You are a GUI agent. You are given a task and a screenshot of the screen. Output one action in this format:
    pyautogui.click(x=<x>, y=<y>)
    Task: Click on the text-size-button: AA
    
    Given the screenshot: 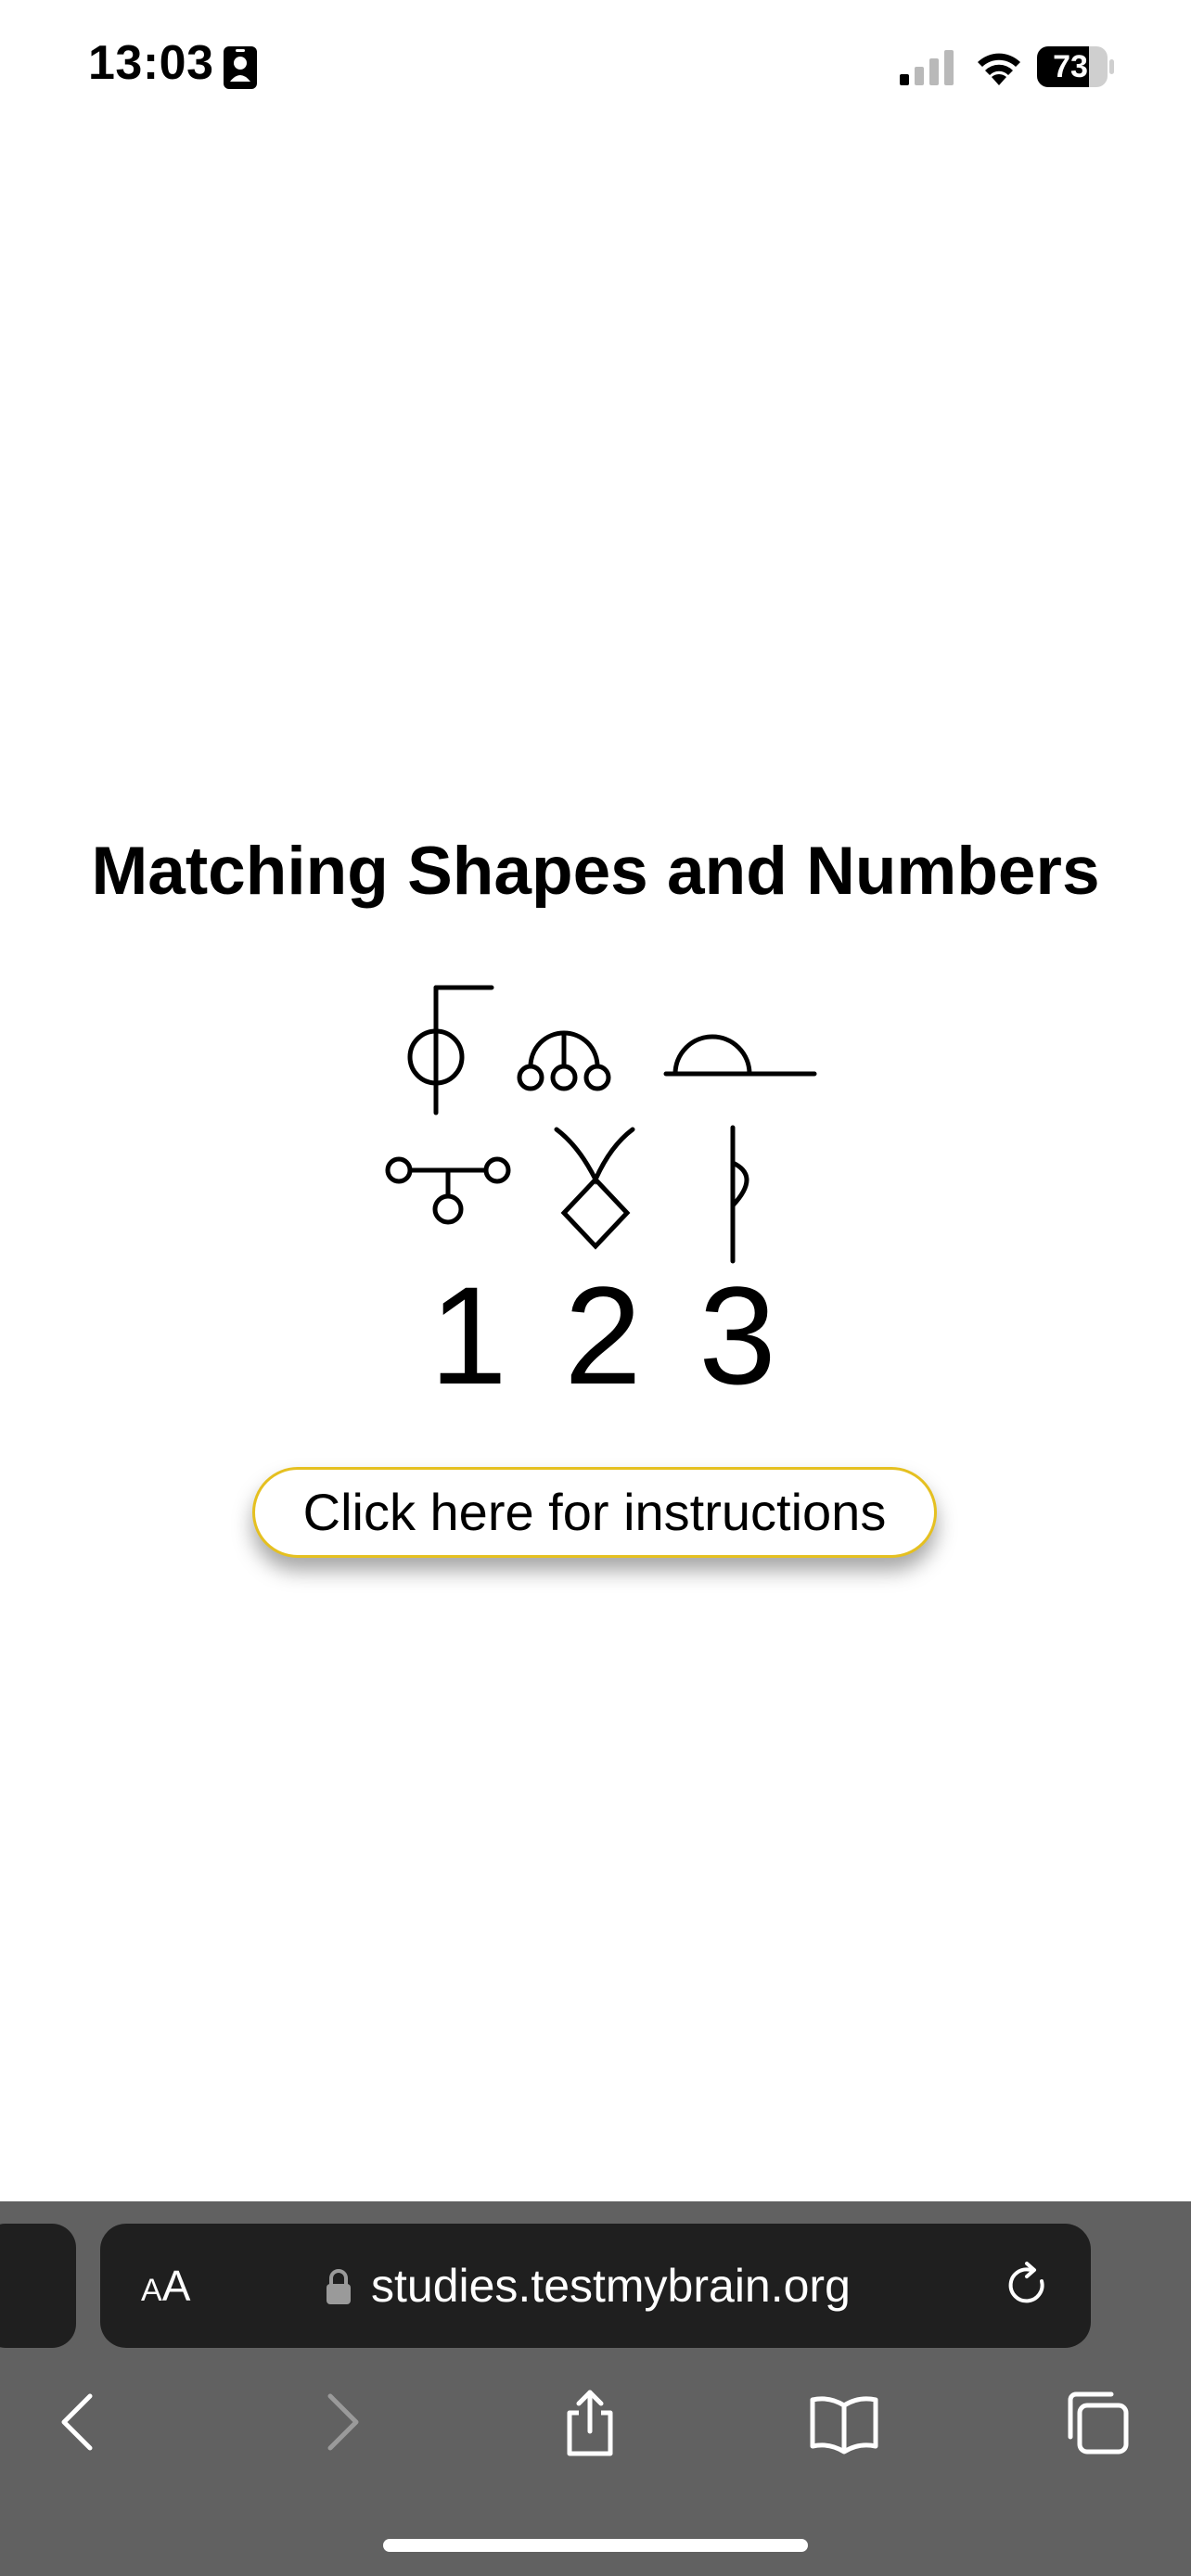 What is the action you would take?
    pyautogui.click(x=165, y=2288)
    